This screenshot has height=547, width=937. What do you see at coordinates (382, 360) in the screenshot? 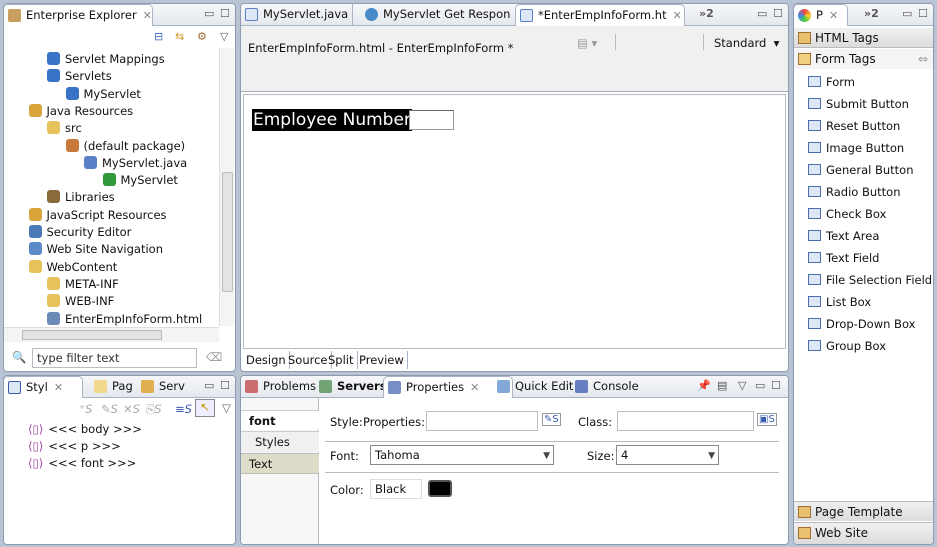
I see `view-tab-preview: Preview` at bounding box center [382, 360].